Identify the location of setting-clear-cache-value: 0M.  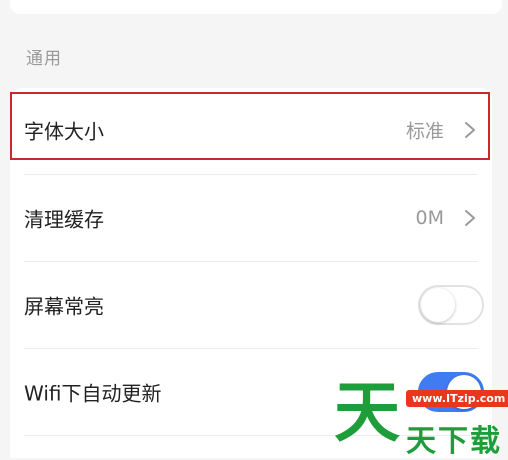
(429, 218).